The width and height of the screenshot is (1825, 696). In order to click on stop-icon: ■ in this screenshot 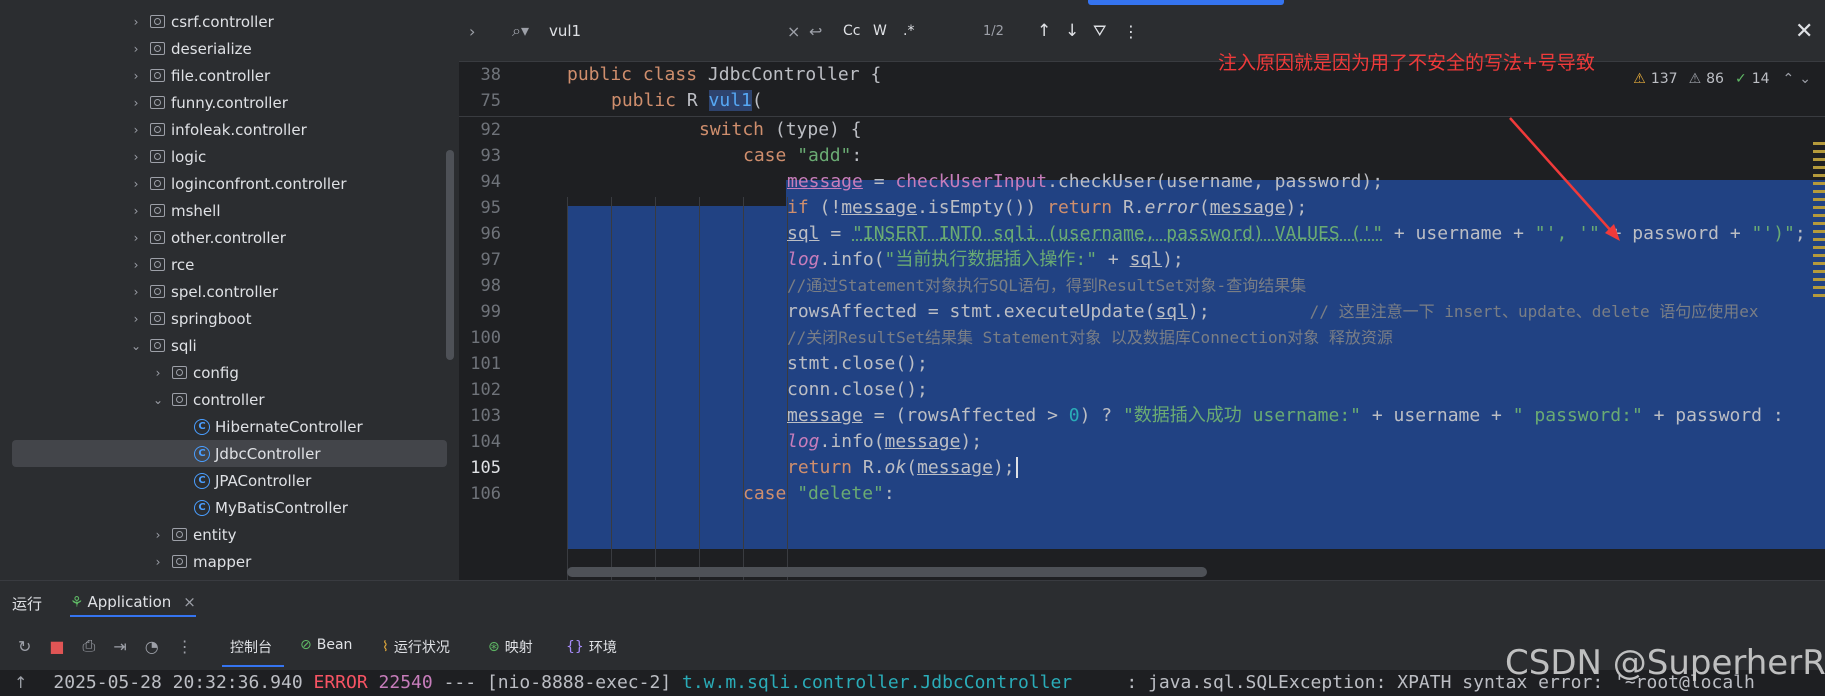, I will do `click(56, 646)`.